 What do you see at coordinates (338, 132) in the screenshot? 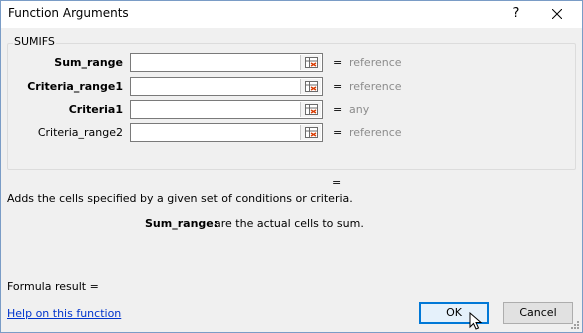
I see `arg-equals-criteria-range2: =` at bounding box center [338, 132].